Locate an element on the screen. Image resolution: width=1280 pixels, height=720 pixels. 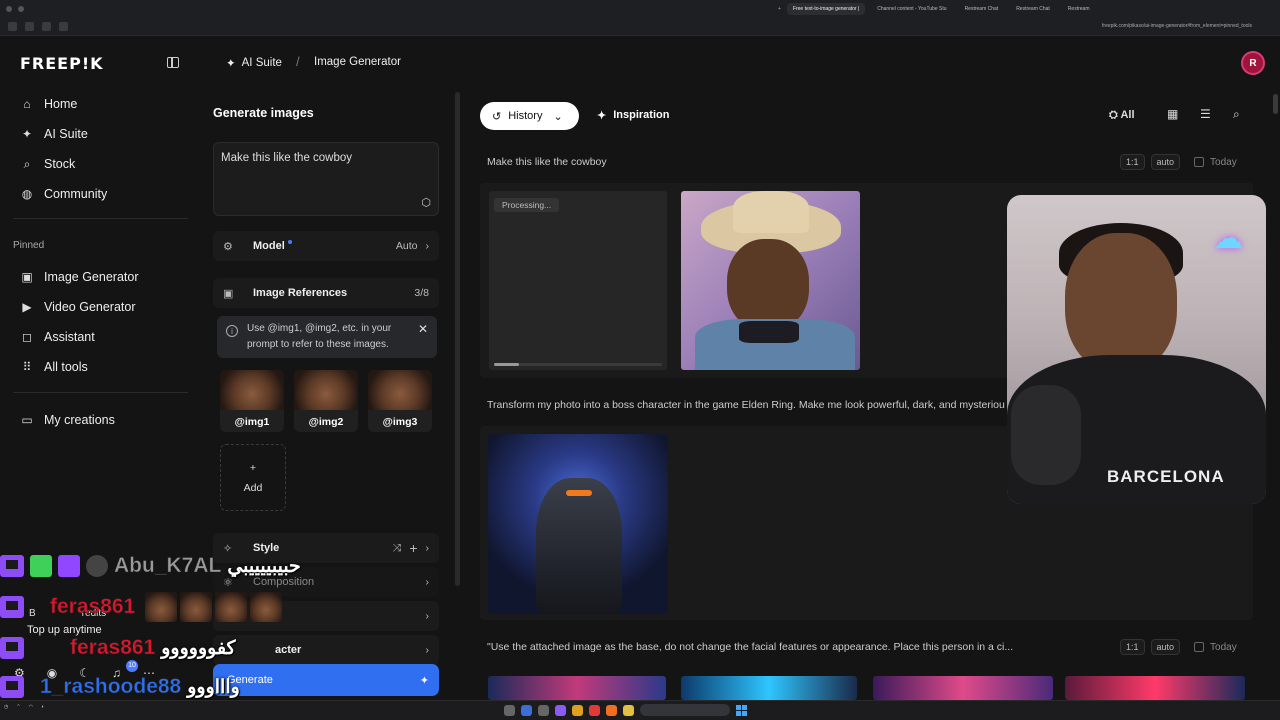
explorer-icon is located at coordinates (628, 710).